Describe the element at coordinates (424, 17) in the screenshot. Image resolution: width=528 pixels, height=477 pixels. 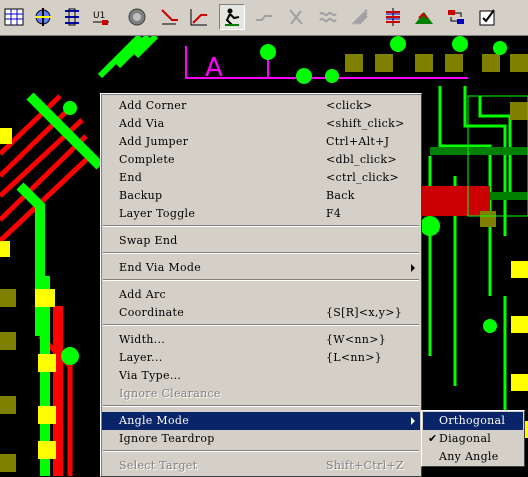
I see `copper-icon` at that location.